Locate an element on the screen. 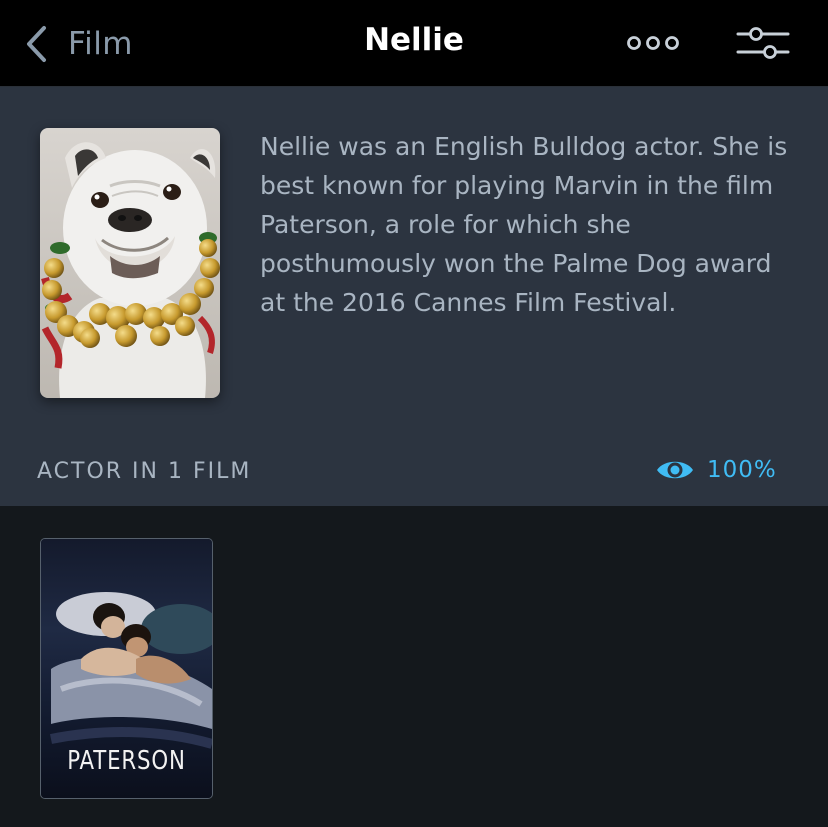 The height and width of the screenshot is (827, 828). watched-percentage-value: 100% is located at coordinates (742, 470).